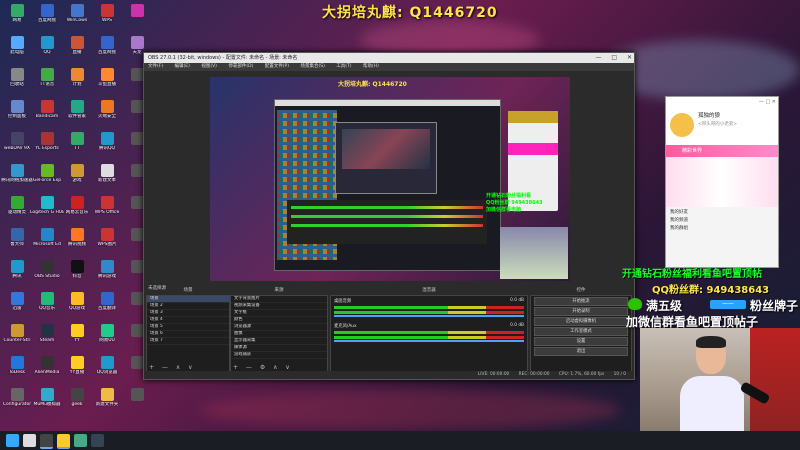 This screenshot has width=800, height=450. Describe the element at coordinates (17, 19) in the screenshot. I see `desktop-icon: 网易` at that location.